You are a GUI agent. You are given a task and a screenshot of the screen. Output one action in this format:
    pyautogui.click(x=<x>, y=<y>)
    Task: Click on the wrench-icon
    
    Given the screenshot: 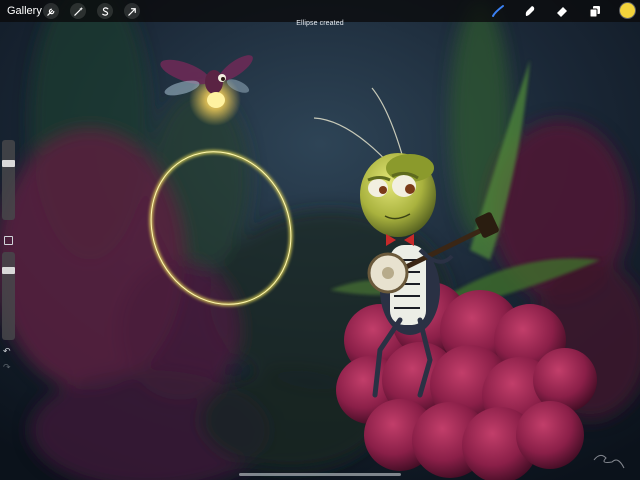 What is the action you would take?
    pyautogui.click(x=50, y=12)
    